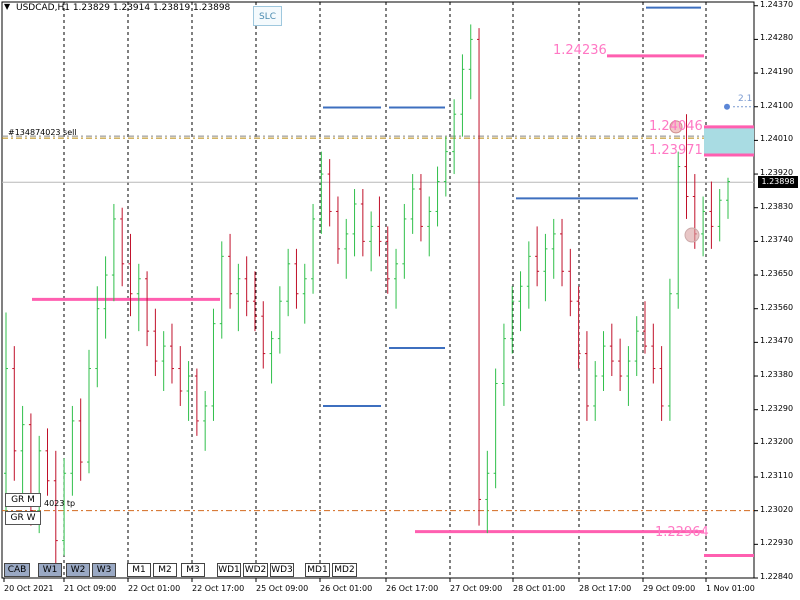 This screenshot has width=800, height=600. What do you see at coordinates (777, 543) in the screenshot?
I see `price-tick-label: 1.22930` at bounding box center [777, 543].